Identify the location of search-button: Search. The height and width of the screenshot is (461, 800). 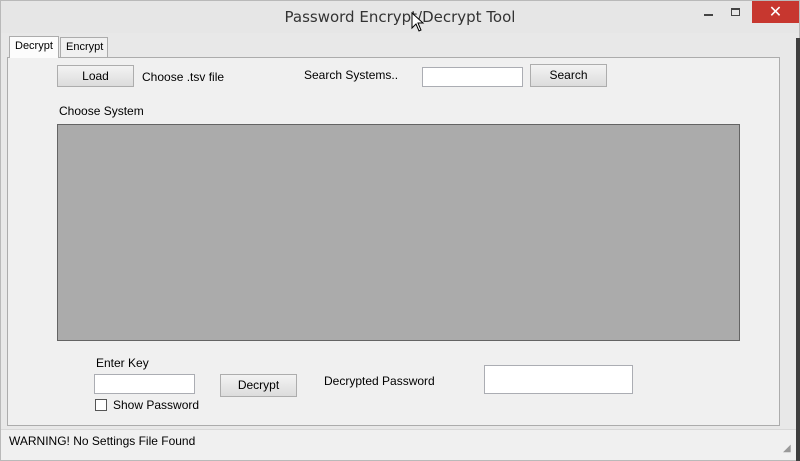
(568, 75).